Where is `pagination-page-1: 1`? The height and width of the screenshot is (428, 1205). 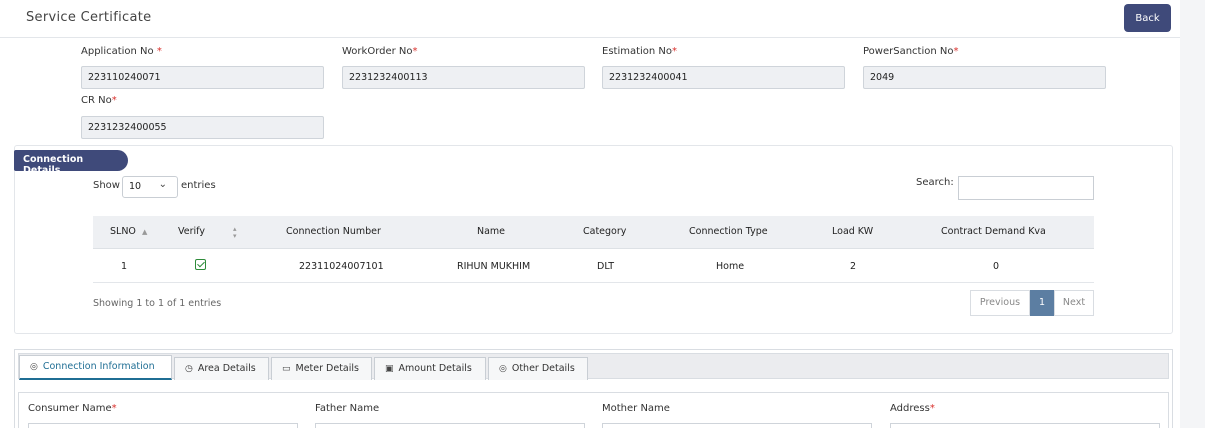
pagination-page-1: 1 is located at coordinates (1042, 303).